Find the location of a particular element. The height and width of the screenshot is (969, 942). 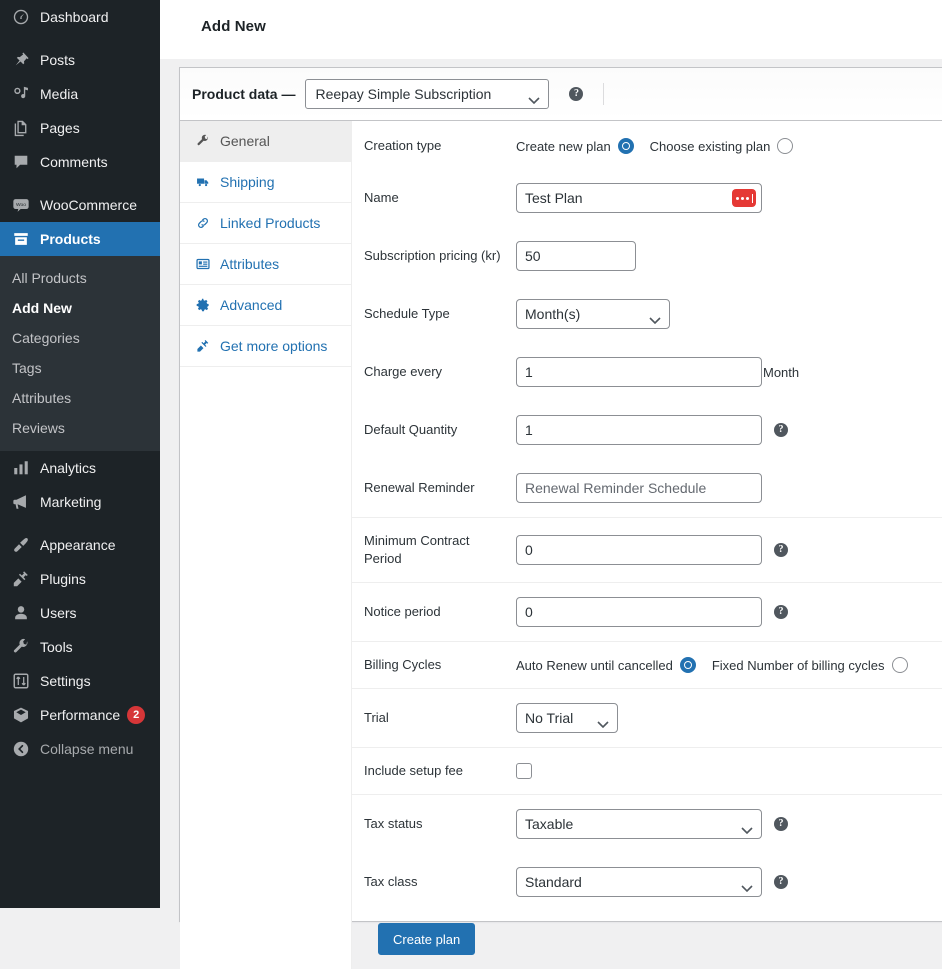

field-renewal-reminder: Renewal Reminder is located at coordinates (653, 488).